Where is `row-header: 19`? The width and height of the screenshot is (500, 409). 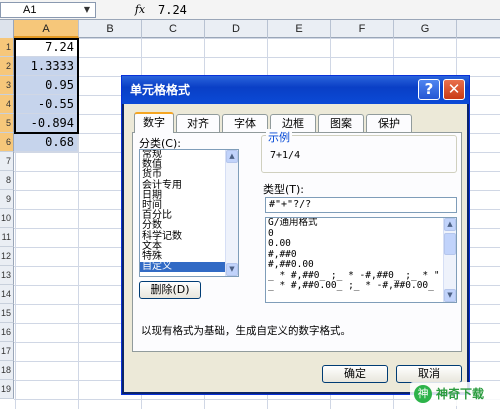 row-header: 19 is located at coordinates (7, 389).